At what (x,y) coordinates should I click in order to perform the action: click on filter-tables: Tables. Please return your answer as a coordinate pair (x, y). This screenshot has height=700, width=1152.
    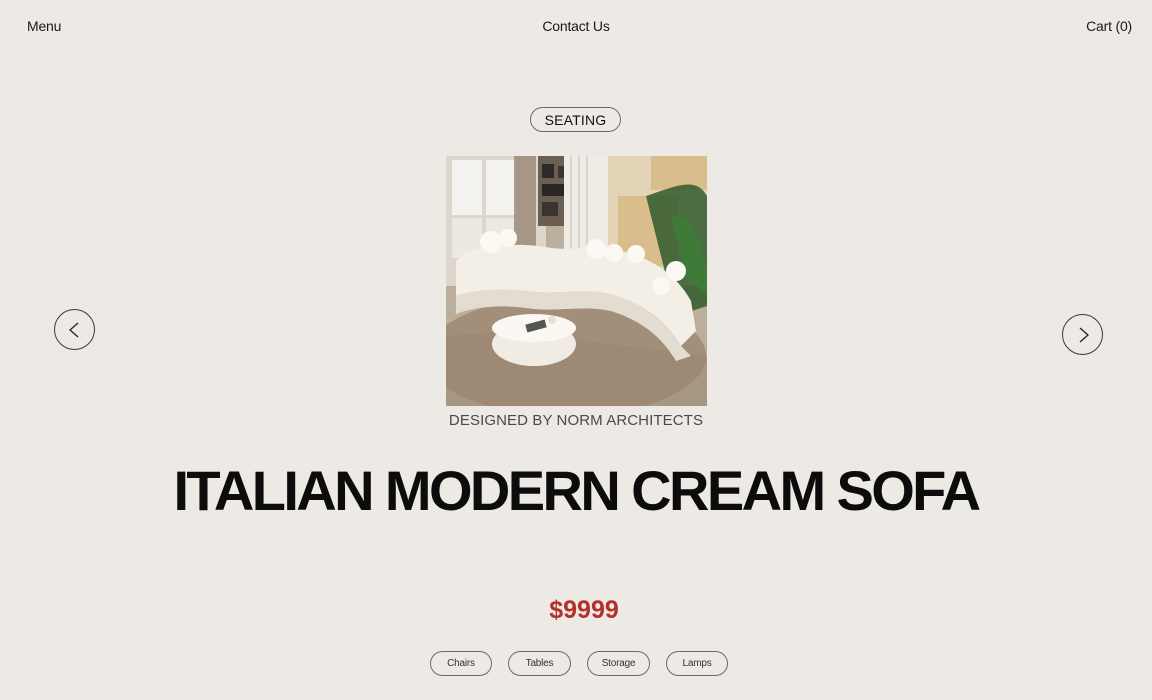
    Looking at the image, I should click on (539, 663).